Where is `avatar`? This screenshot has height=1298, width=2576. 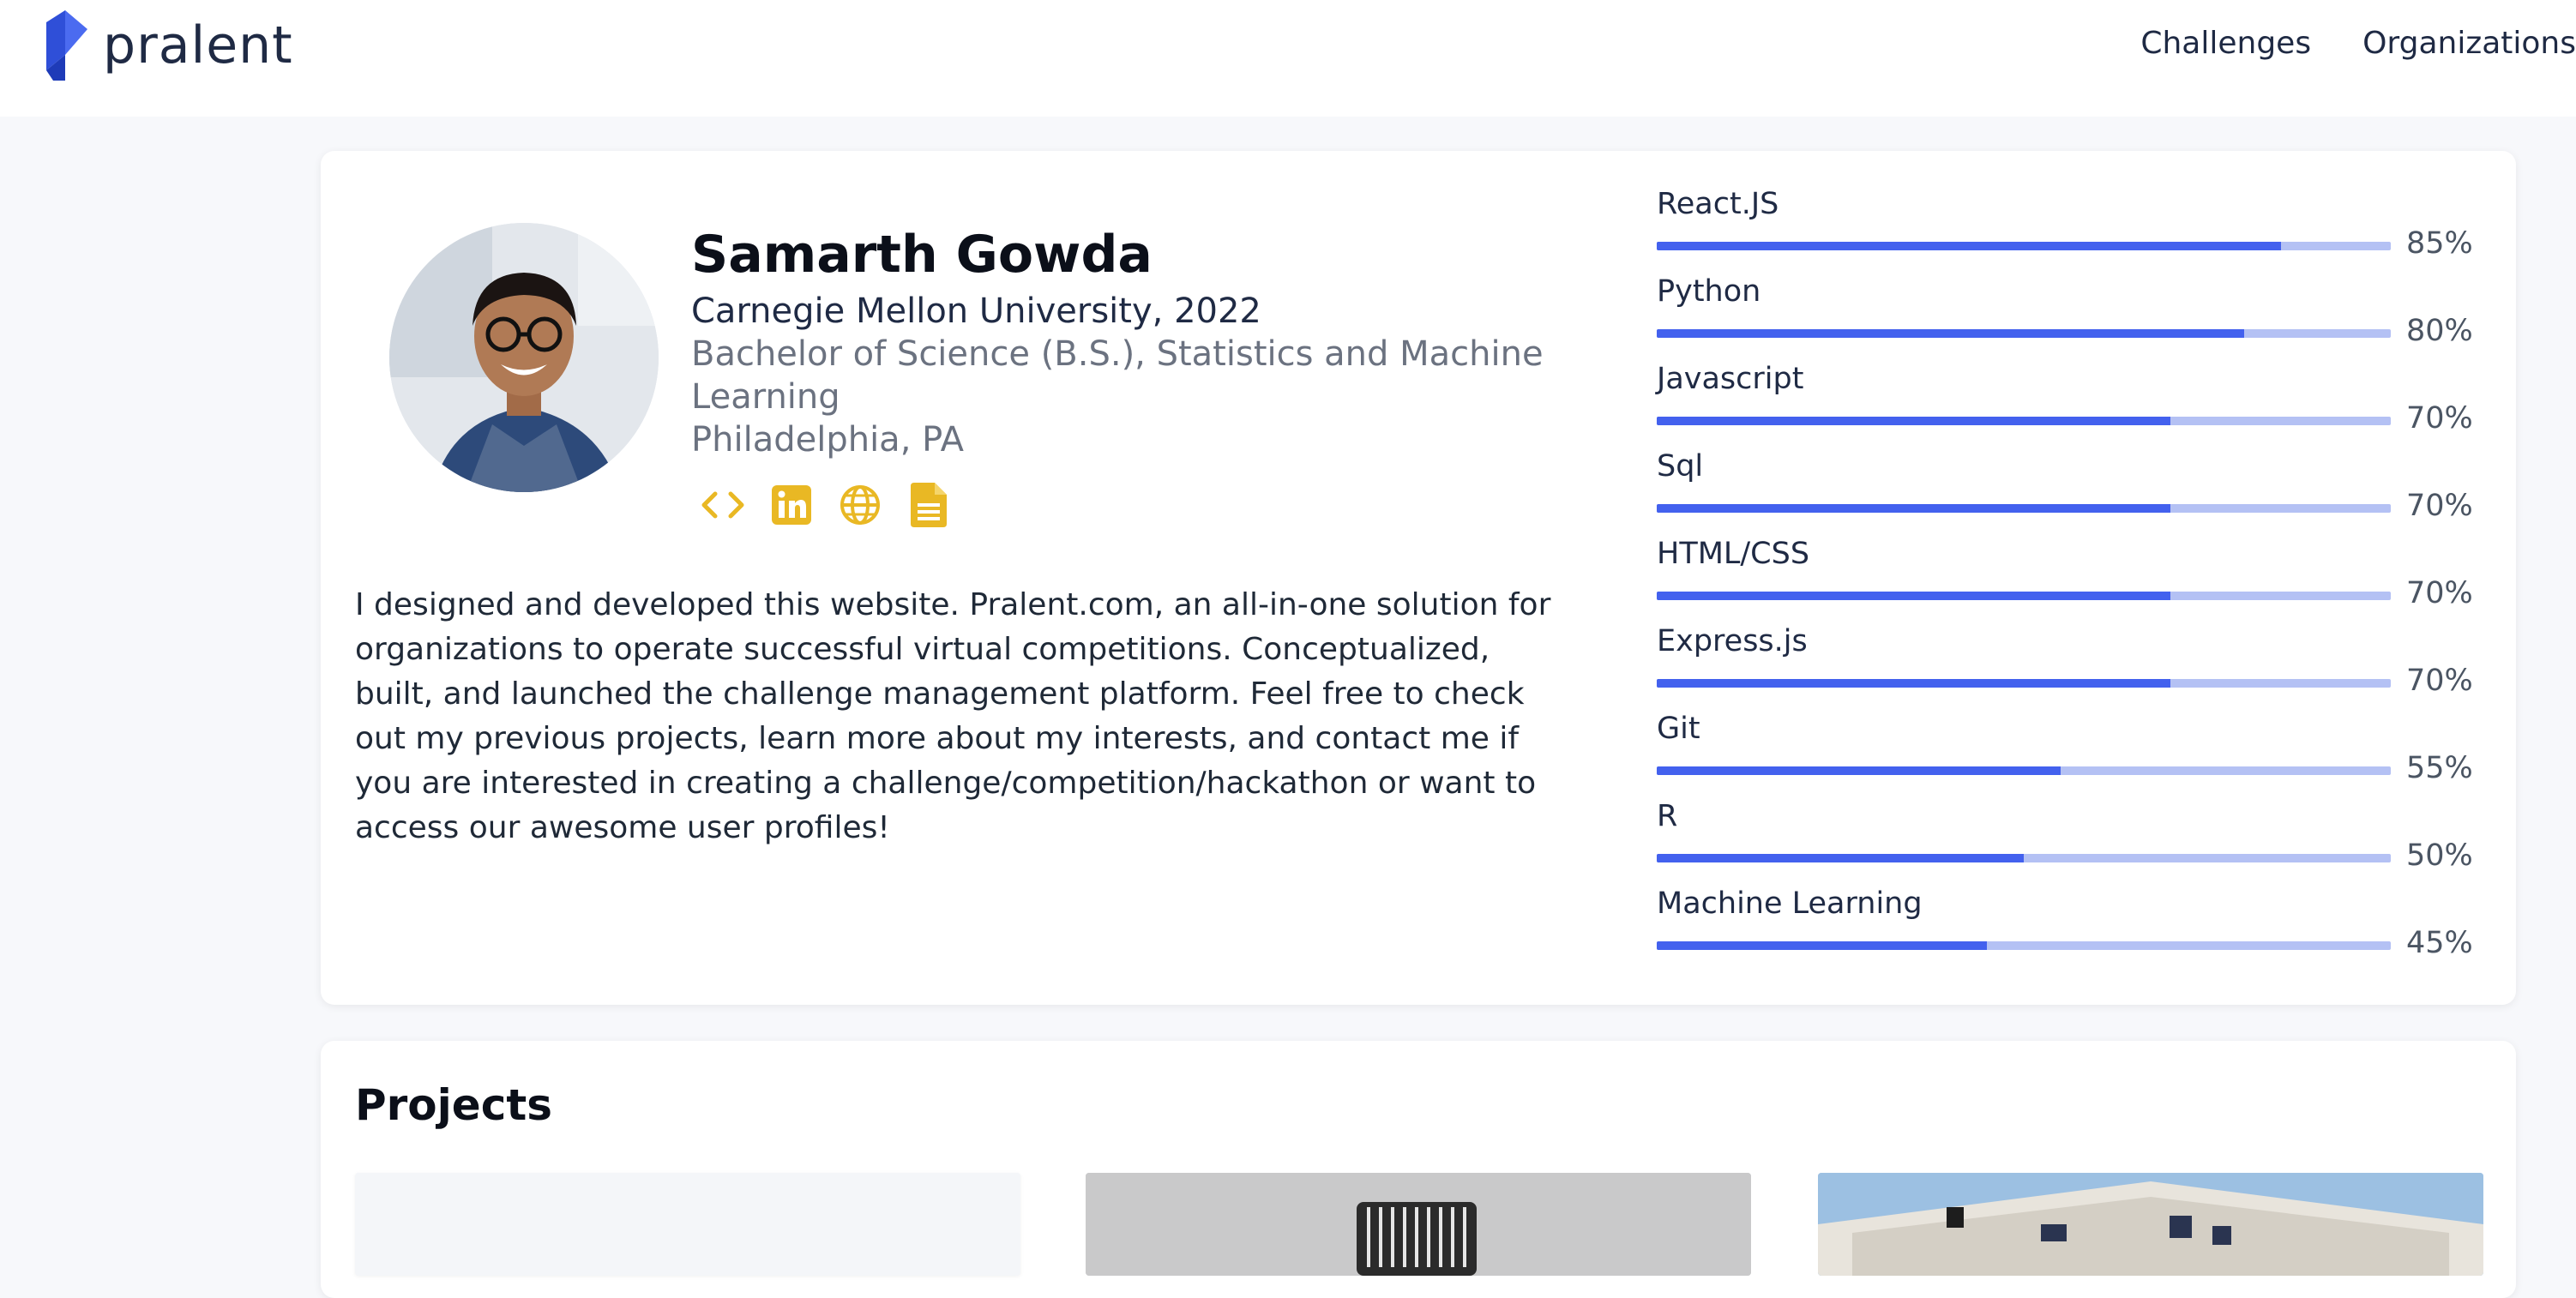
avatar is located at coordinates (524, 357).